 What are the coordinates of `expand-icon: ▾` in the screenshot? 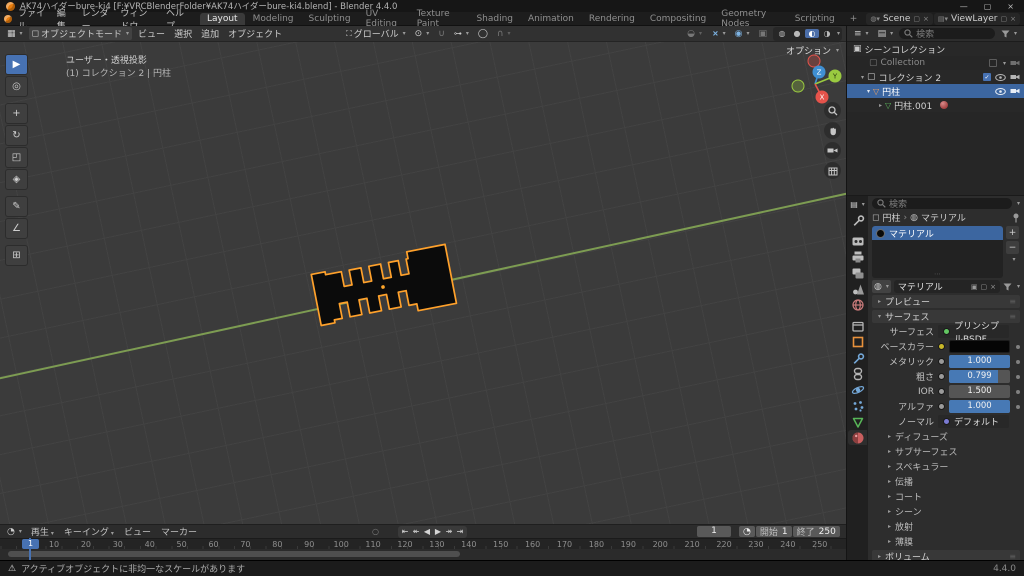 It's located at (862, 77).